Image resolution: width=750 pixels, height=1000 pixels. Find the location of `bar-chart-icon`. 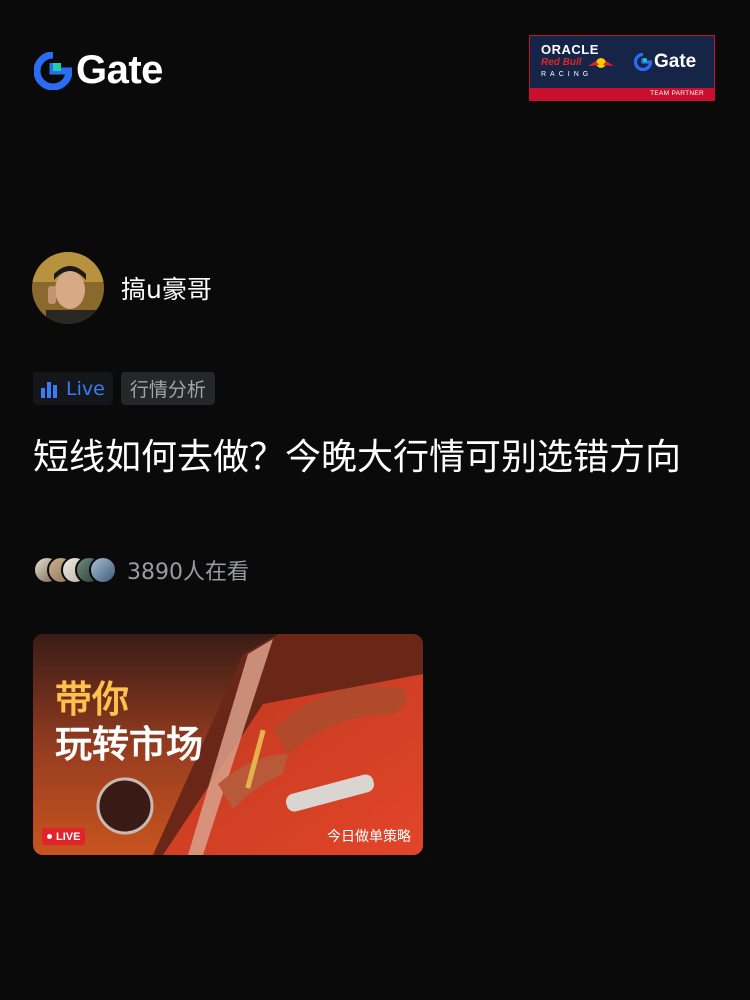

bar-chart-icon is located at coordinates (49, 389).